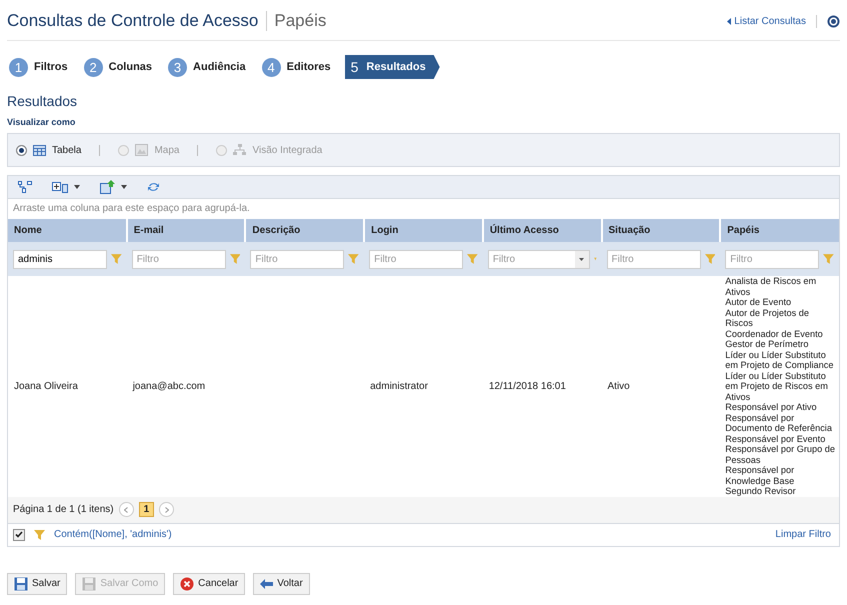  I want to click on view-label: Visualizar como, so click(41, 122).